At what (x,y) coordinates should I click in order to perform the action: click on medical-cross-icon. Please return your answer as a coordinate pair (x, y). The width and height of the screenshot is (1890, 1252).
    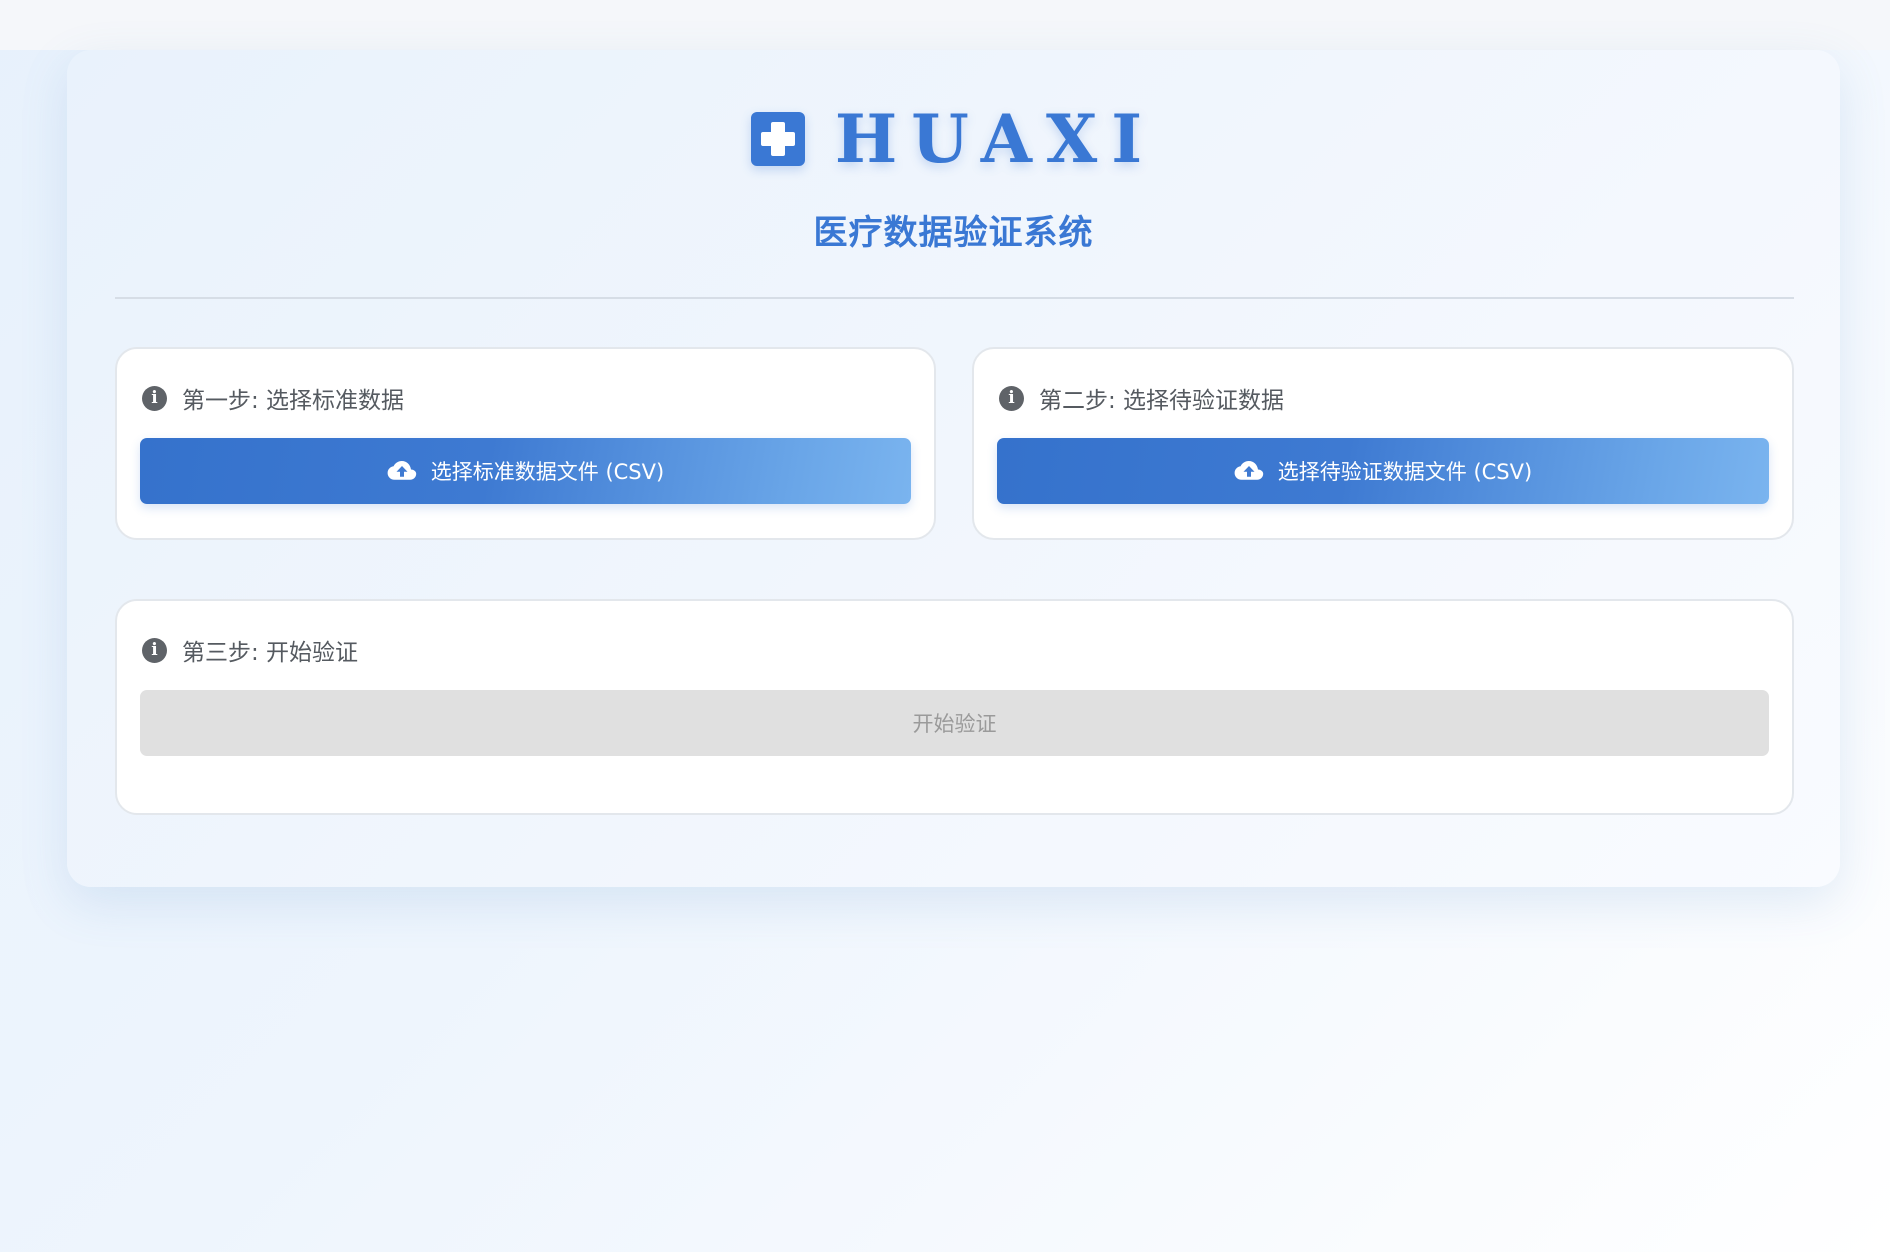
    Looking at the image, I should click on (777, 139).